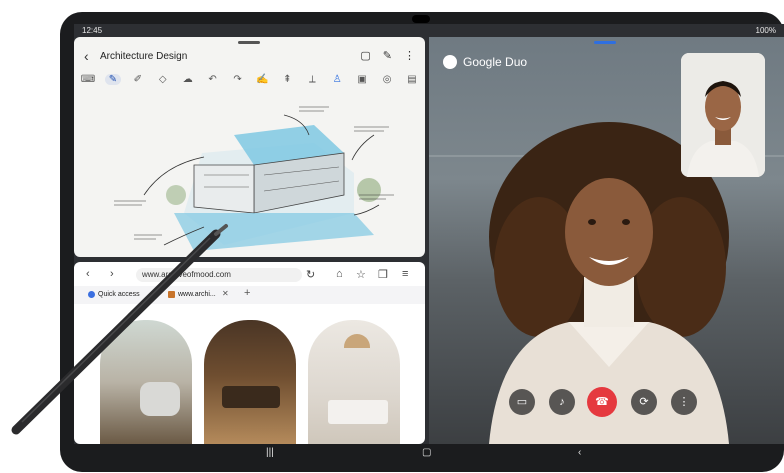  Describe the element at coordinates (409, 55) in the screenshot. I see `more-icon: ⋮` at that location.